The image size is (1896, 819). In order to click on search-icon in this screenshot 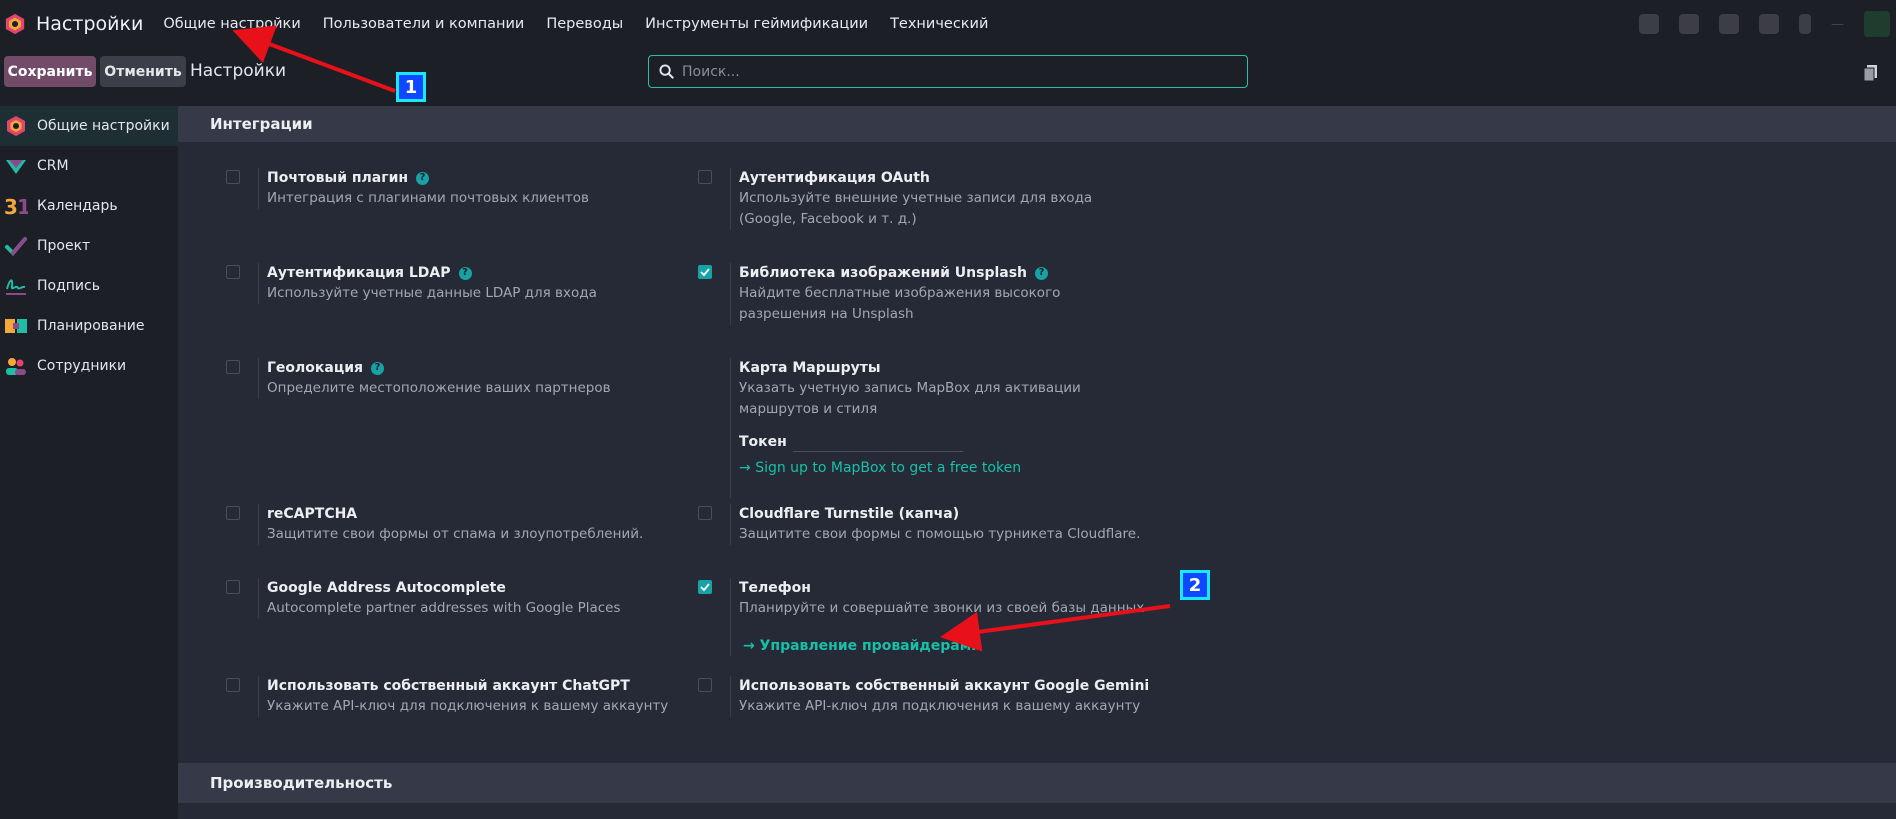, I will do `click(666, 71)`.